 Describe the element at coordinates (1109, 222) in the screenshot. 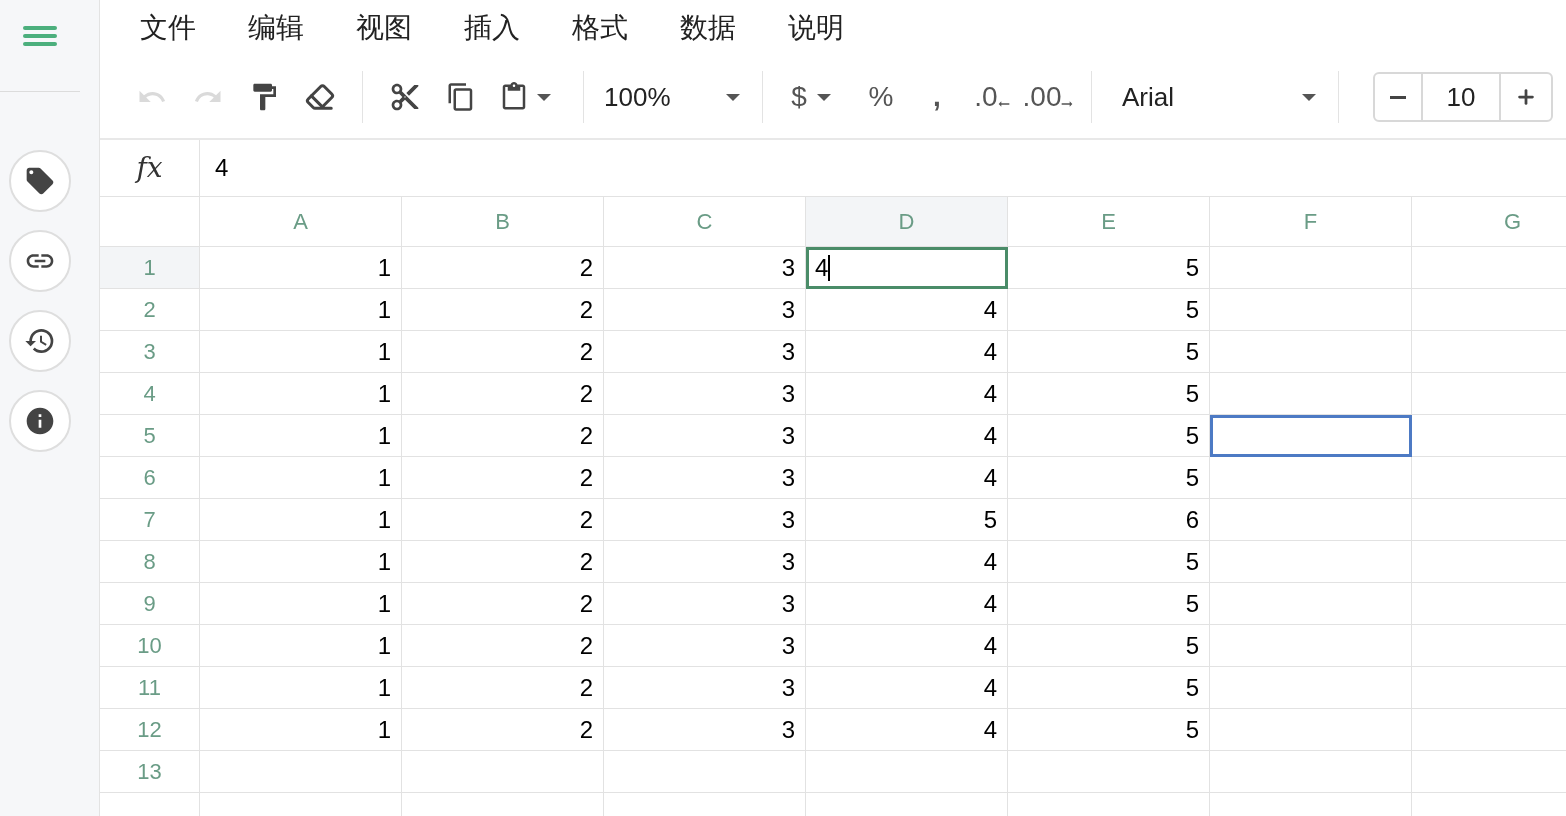

I see `column-header: E` at that location.